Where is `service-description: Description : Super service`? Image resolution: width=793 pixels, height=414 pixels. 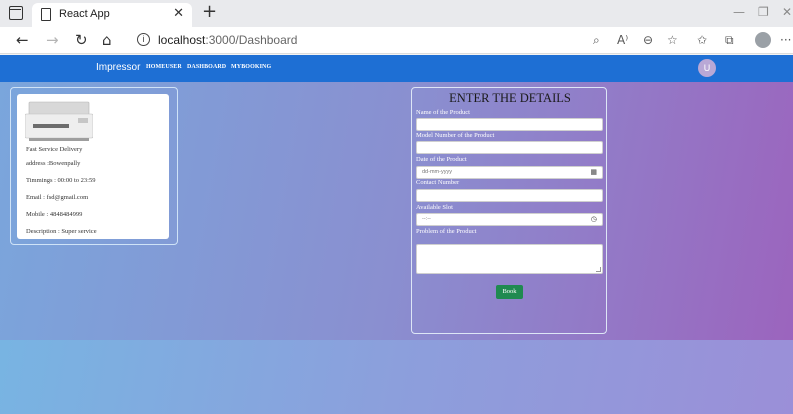 service-description: Description : Super service is located at coordinates (61, 231).